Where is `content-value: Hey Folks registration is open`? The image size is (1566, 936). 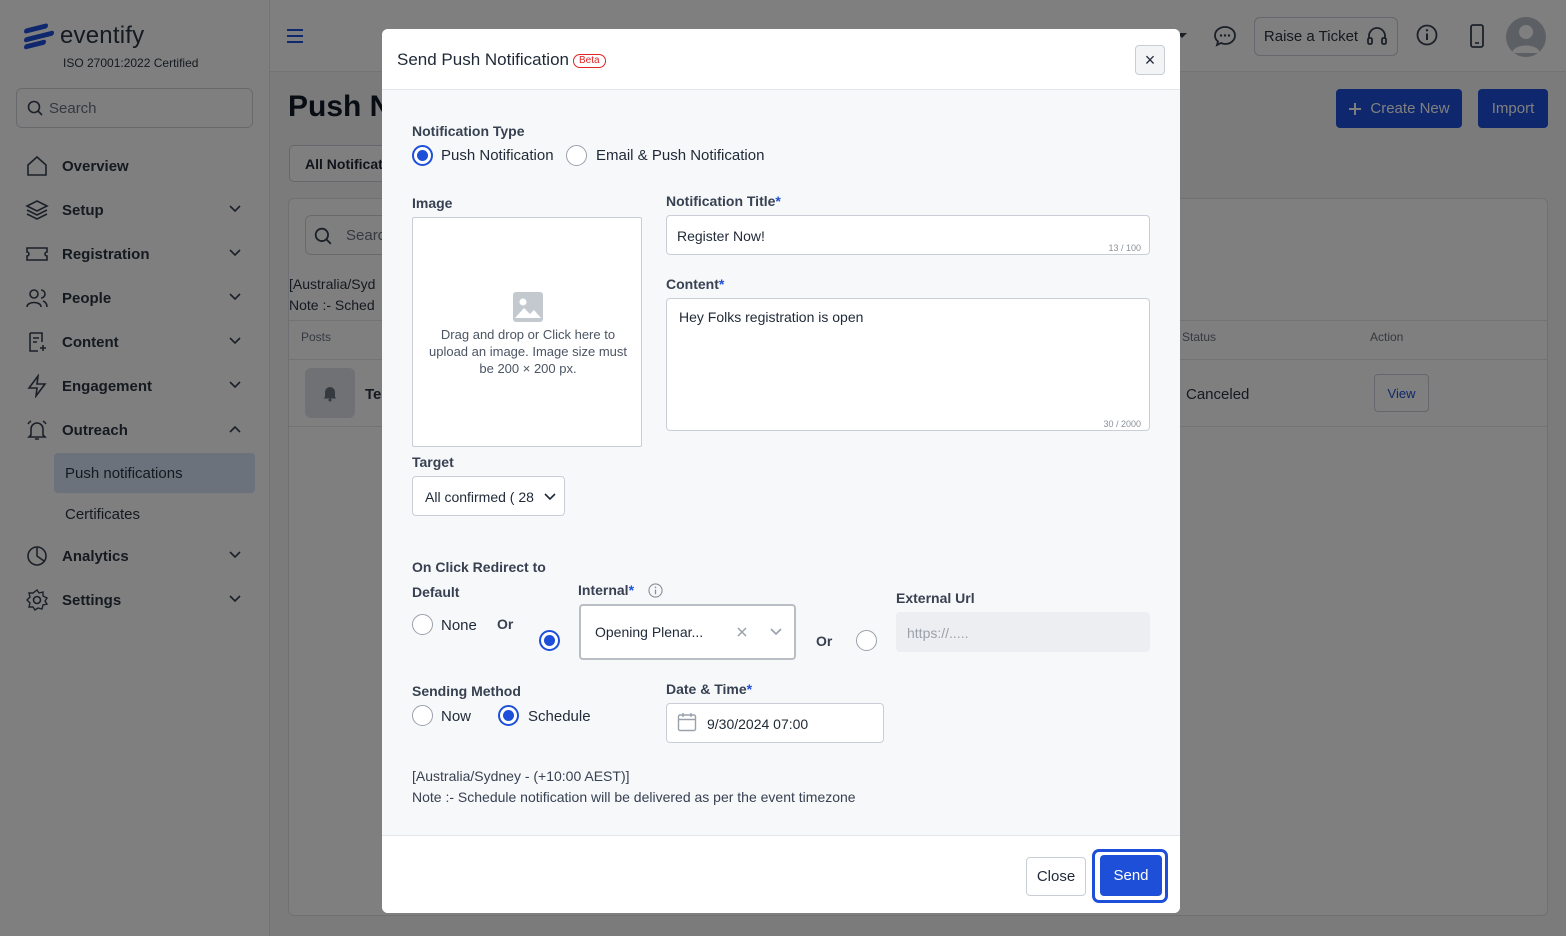 content-value: Hey Folks registration is open is located at coordinates (771, 317).